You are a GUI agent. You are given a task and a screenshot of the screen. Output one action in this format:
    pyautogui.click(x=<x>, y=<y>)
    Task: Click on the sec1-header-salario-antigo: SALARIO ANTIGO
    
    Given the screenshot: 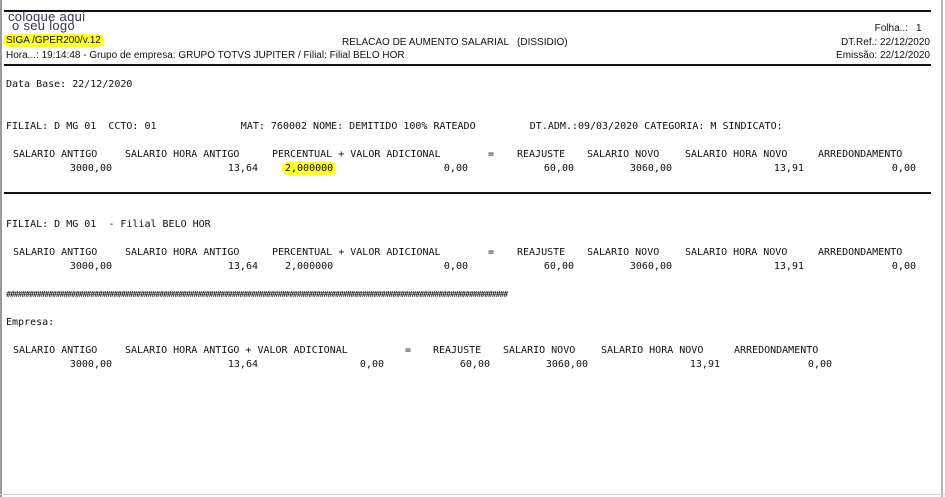 What is the action you would take?
    pyautogui.click(x=55, y=154)
    